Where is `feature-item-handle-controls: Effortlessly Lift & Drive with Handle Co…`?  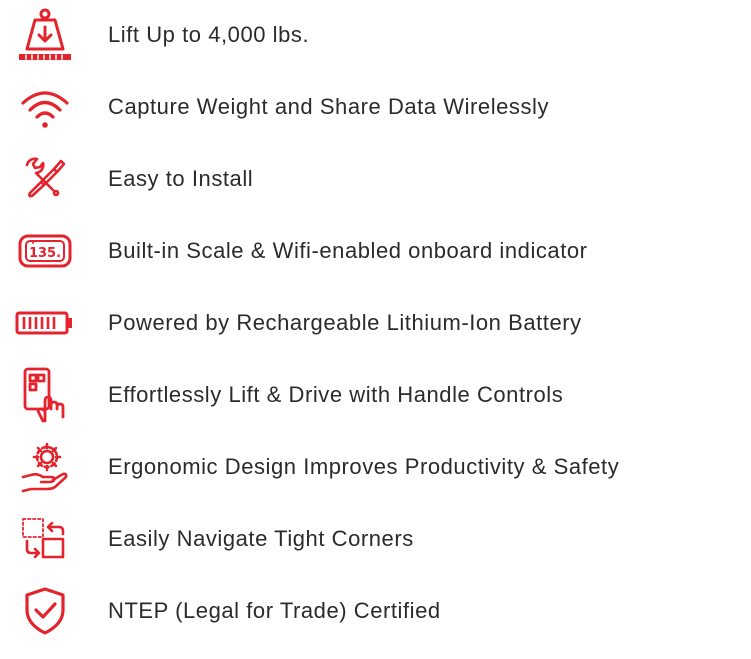
feature-item-handle-controls: Effortlessly Lift & Drive with Handle Co… is located at coordinates (375, 395).